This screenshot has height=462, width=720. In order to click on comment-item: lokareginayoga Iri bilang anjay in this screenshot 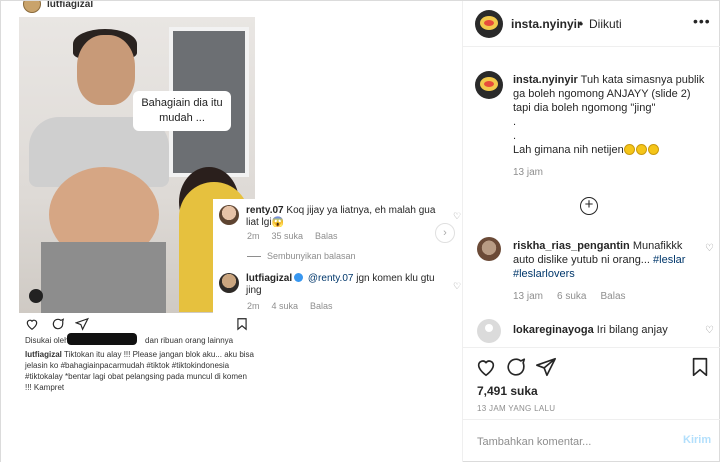, I will do `click(590, 330)`.